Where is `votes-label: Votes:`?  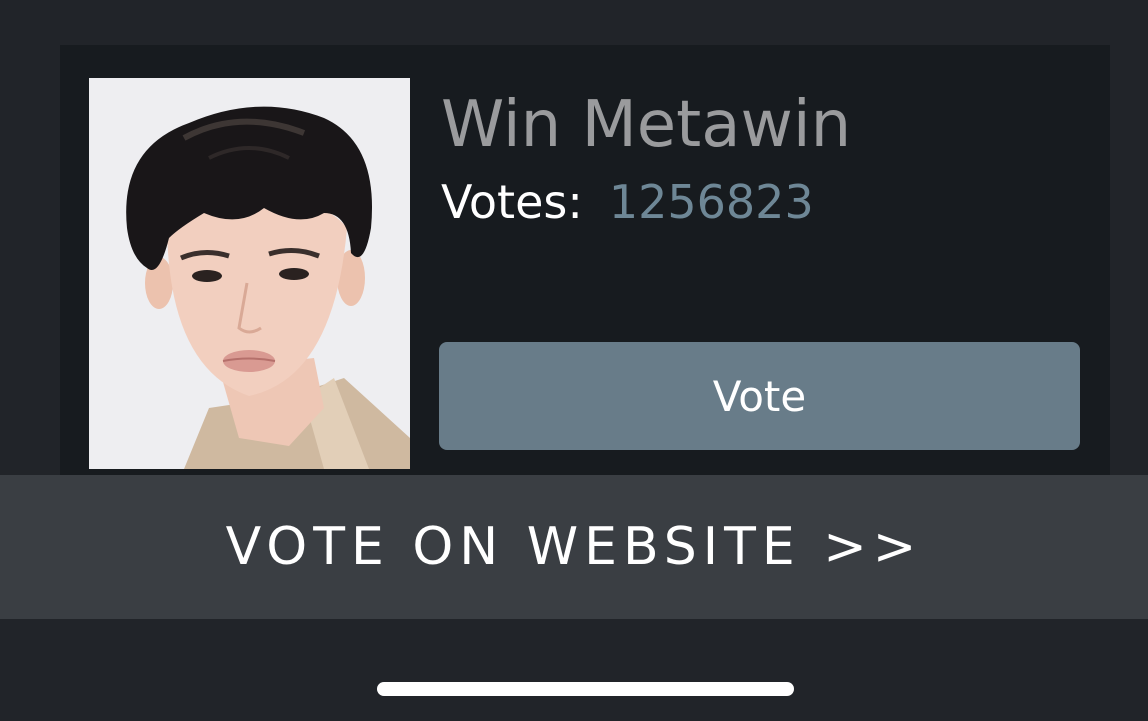 votes-label: Votes: is located at coordinates (512, 202).